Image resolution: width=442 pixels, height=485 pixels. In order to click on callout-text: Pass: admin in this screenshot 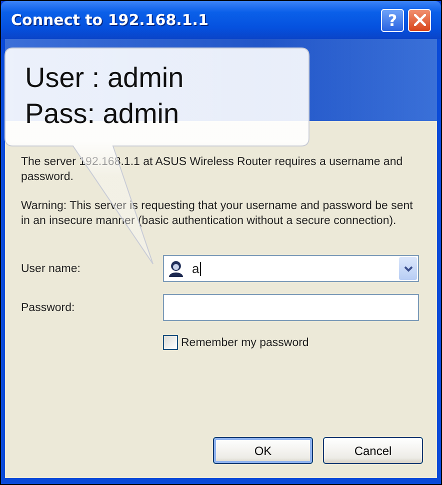, I will do `click(102, 114)`.